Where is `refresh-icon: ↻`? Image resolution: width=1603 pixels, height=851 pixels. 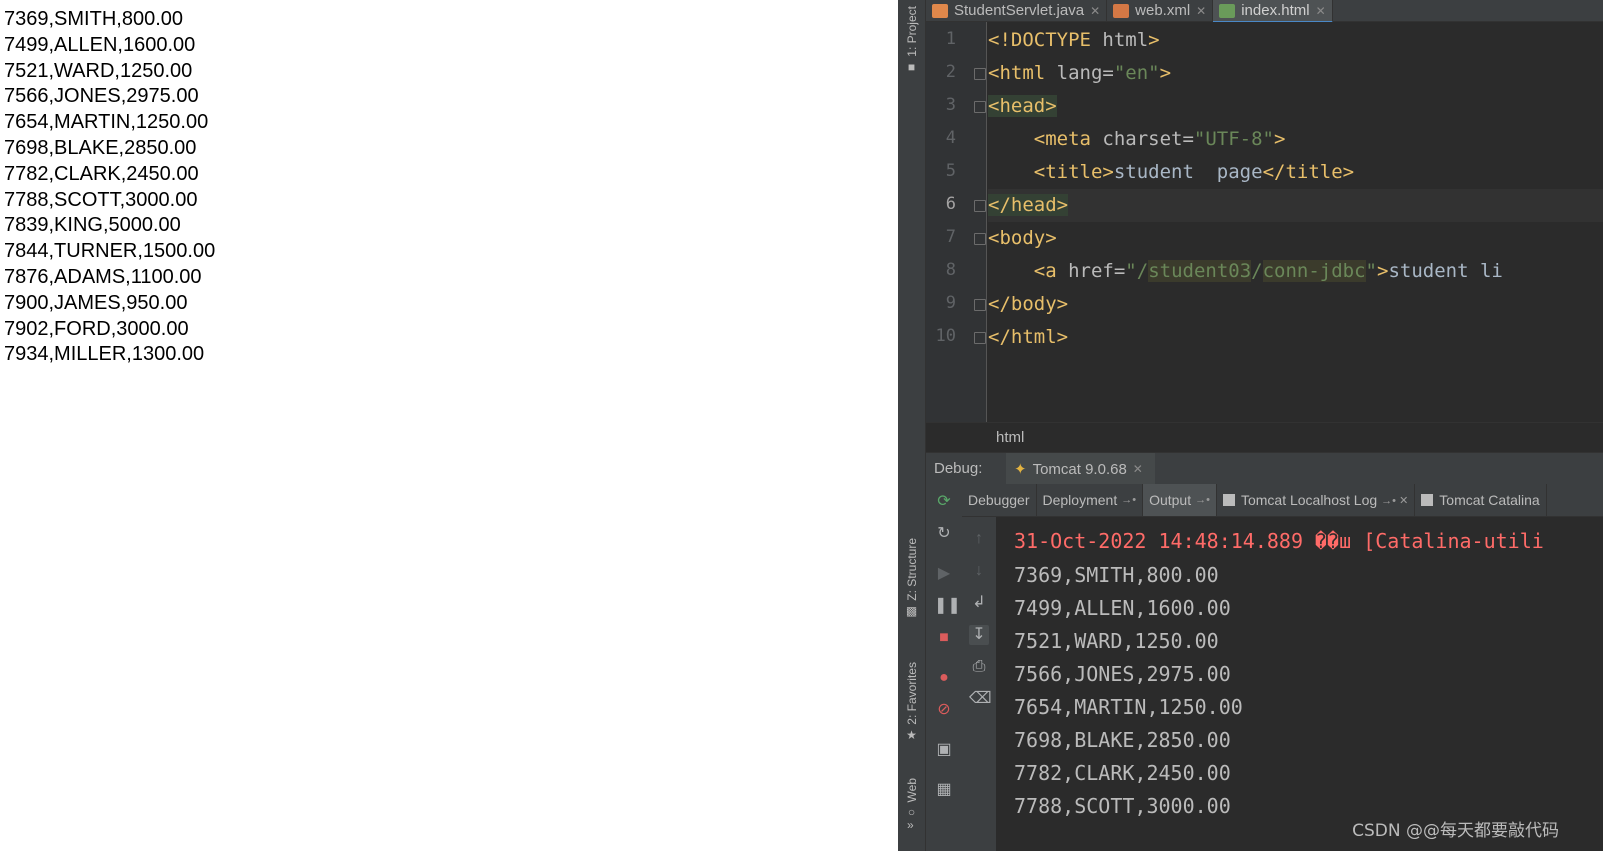 refresh-icon: ↻ is located at coordinates (944, 534).